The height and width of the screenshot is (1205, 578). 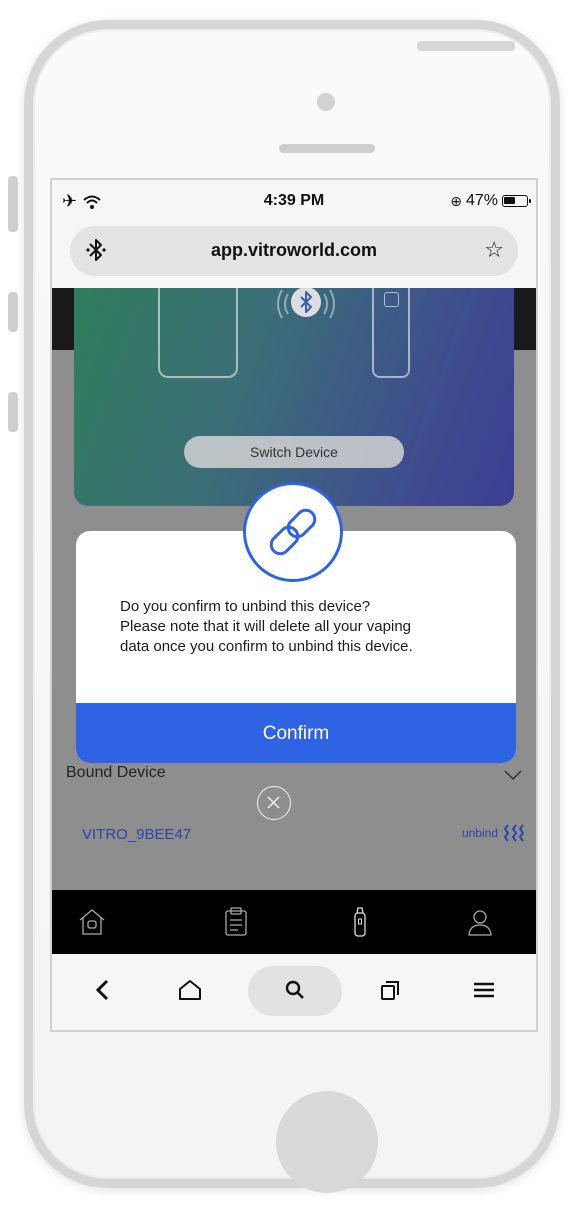 What do you see at coordinates (294, 397) in the screenshot?
I see `device-hero-card: Switch Device` at bounding box center [294, 397].